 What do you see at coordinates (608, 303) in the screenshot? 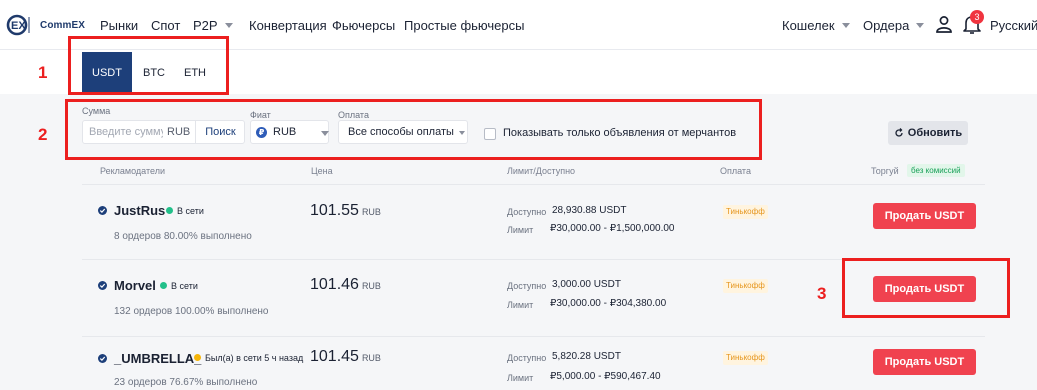
I see `limit-value: ₽30,000.00 - ₽304,380.00` at bounding box center [608, 303].